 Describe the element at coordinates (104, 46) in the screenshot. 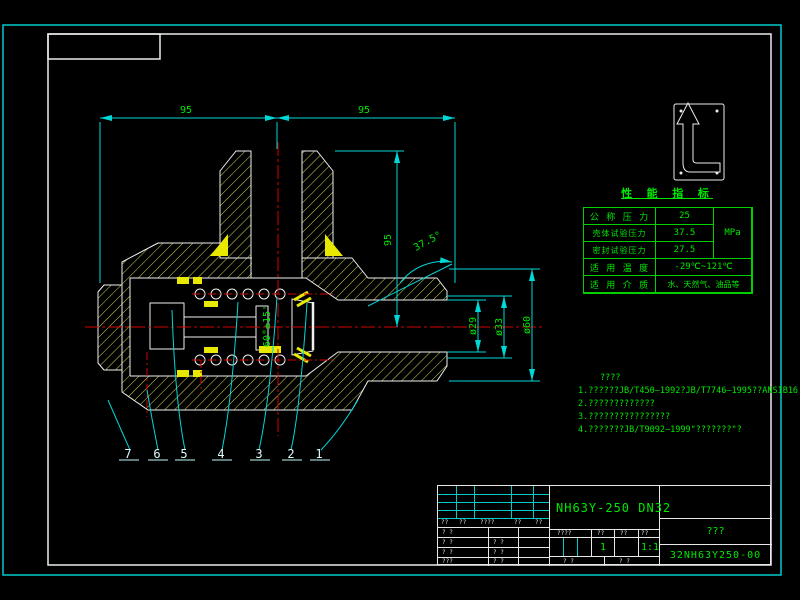

I see `frame-corner-box` at that location.